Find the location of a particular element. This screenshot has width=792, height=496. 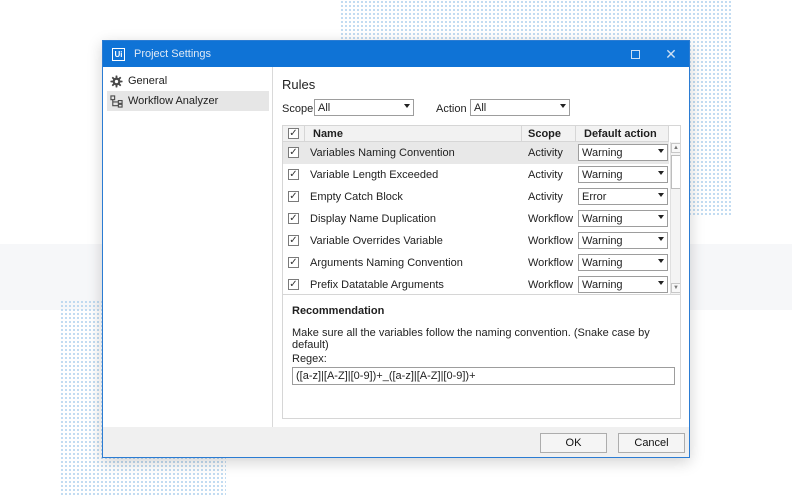

column-header-scope: Scope is located at coordinates (549, 134).